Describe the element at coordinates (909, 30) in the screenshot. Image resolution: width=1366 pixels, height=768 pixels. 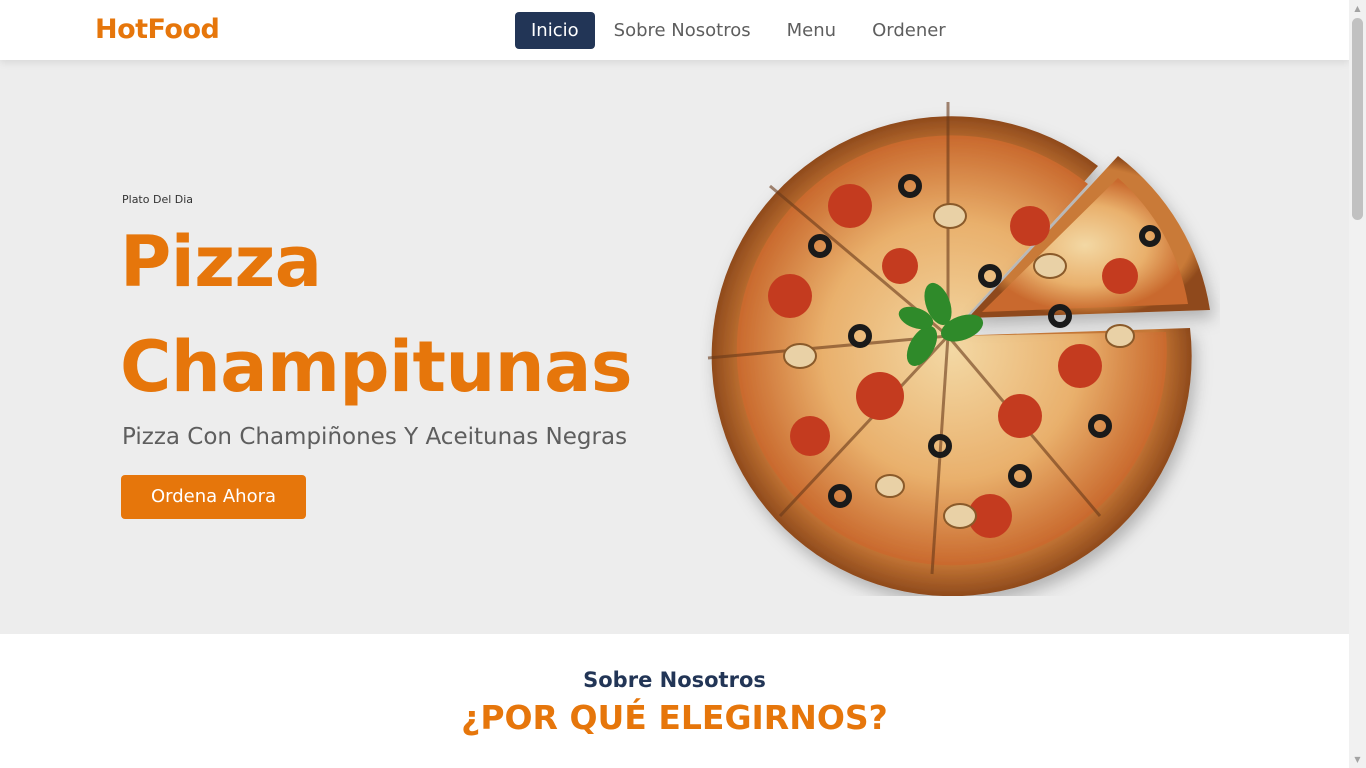
I see `nav-item-ordener: Ordener` at that location.